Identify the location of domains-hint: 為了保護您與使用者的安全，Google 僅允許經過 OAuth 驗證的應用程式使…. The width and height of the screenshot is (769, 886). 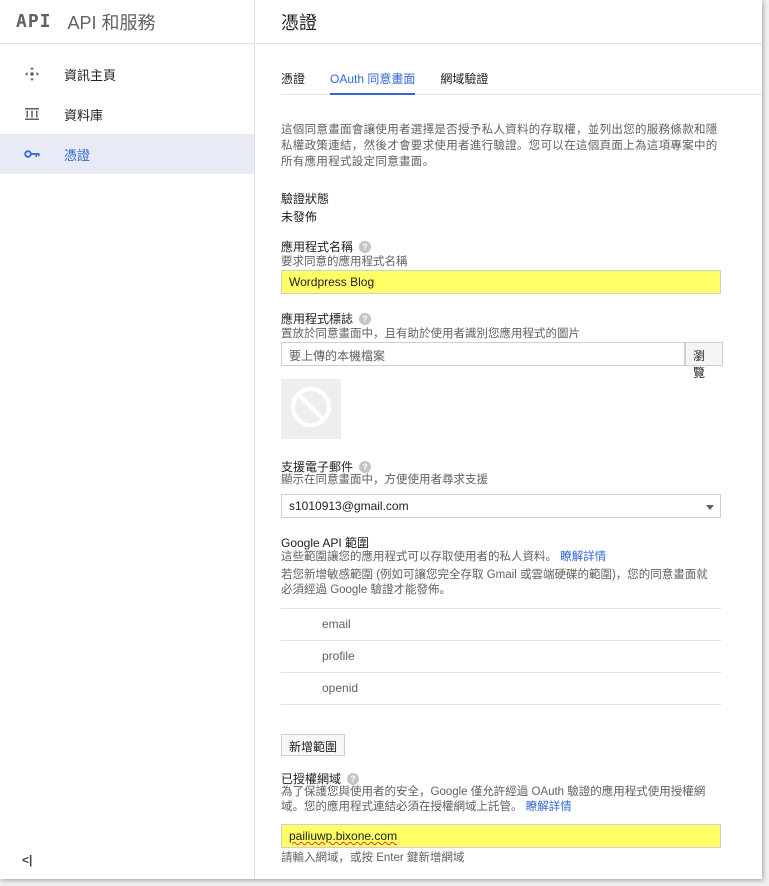
(493, 799).